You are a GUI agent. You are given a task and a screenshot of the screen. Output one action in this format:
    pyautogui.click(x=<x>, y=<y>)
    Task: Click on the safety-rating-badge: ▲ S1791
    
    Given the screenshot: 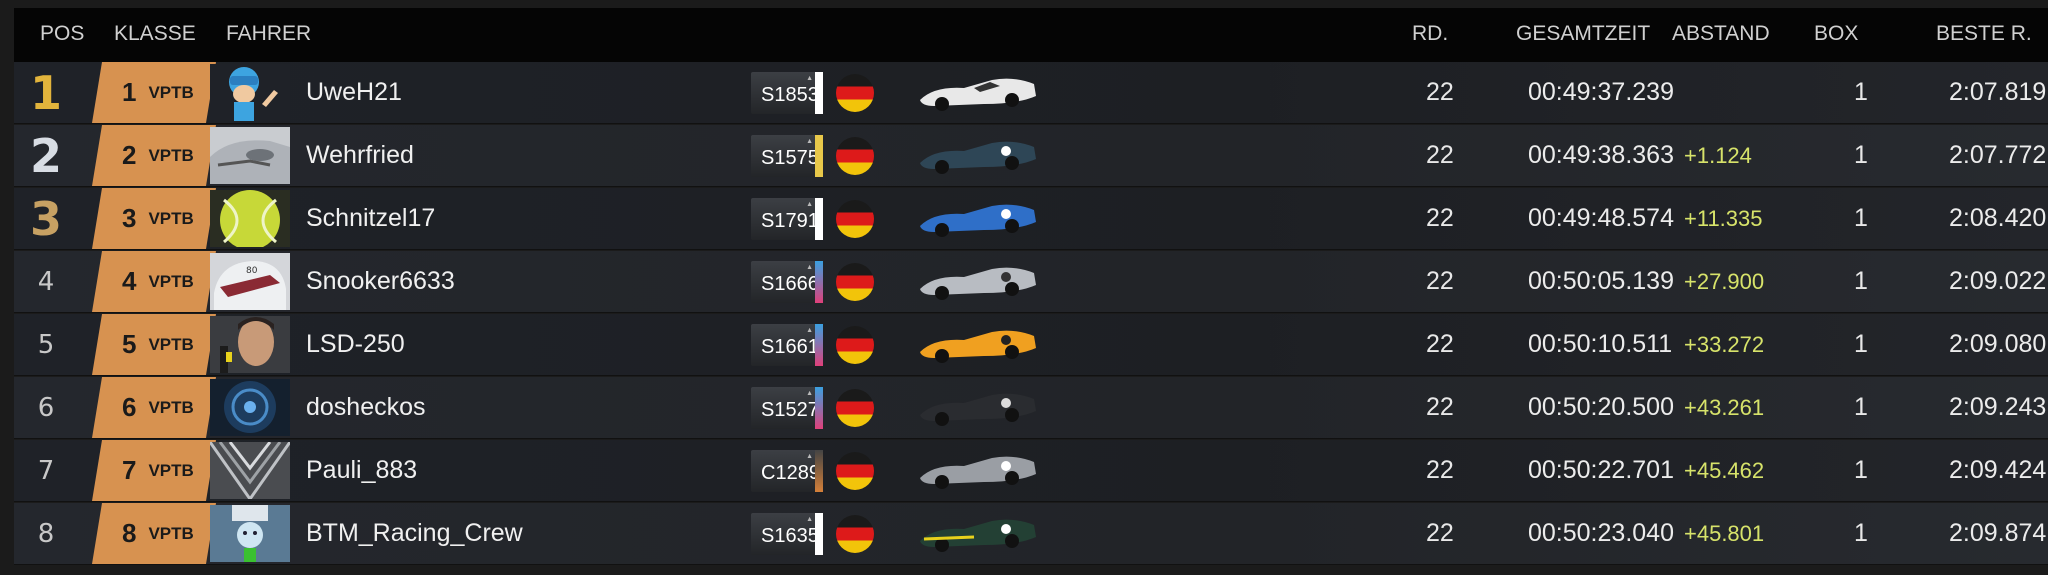 What is the action you would take?
    pyautogui.click(x=787, y=219)
    